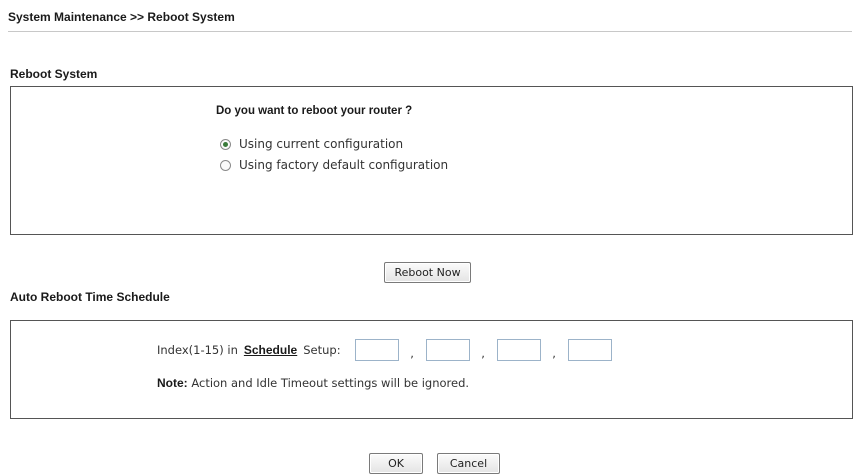 This screenshot has width=856, height=476. I want to click on option-current-config-label: Using current configuration, so click(321, 144).